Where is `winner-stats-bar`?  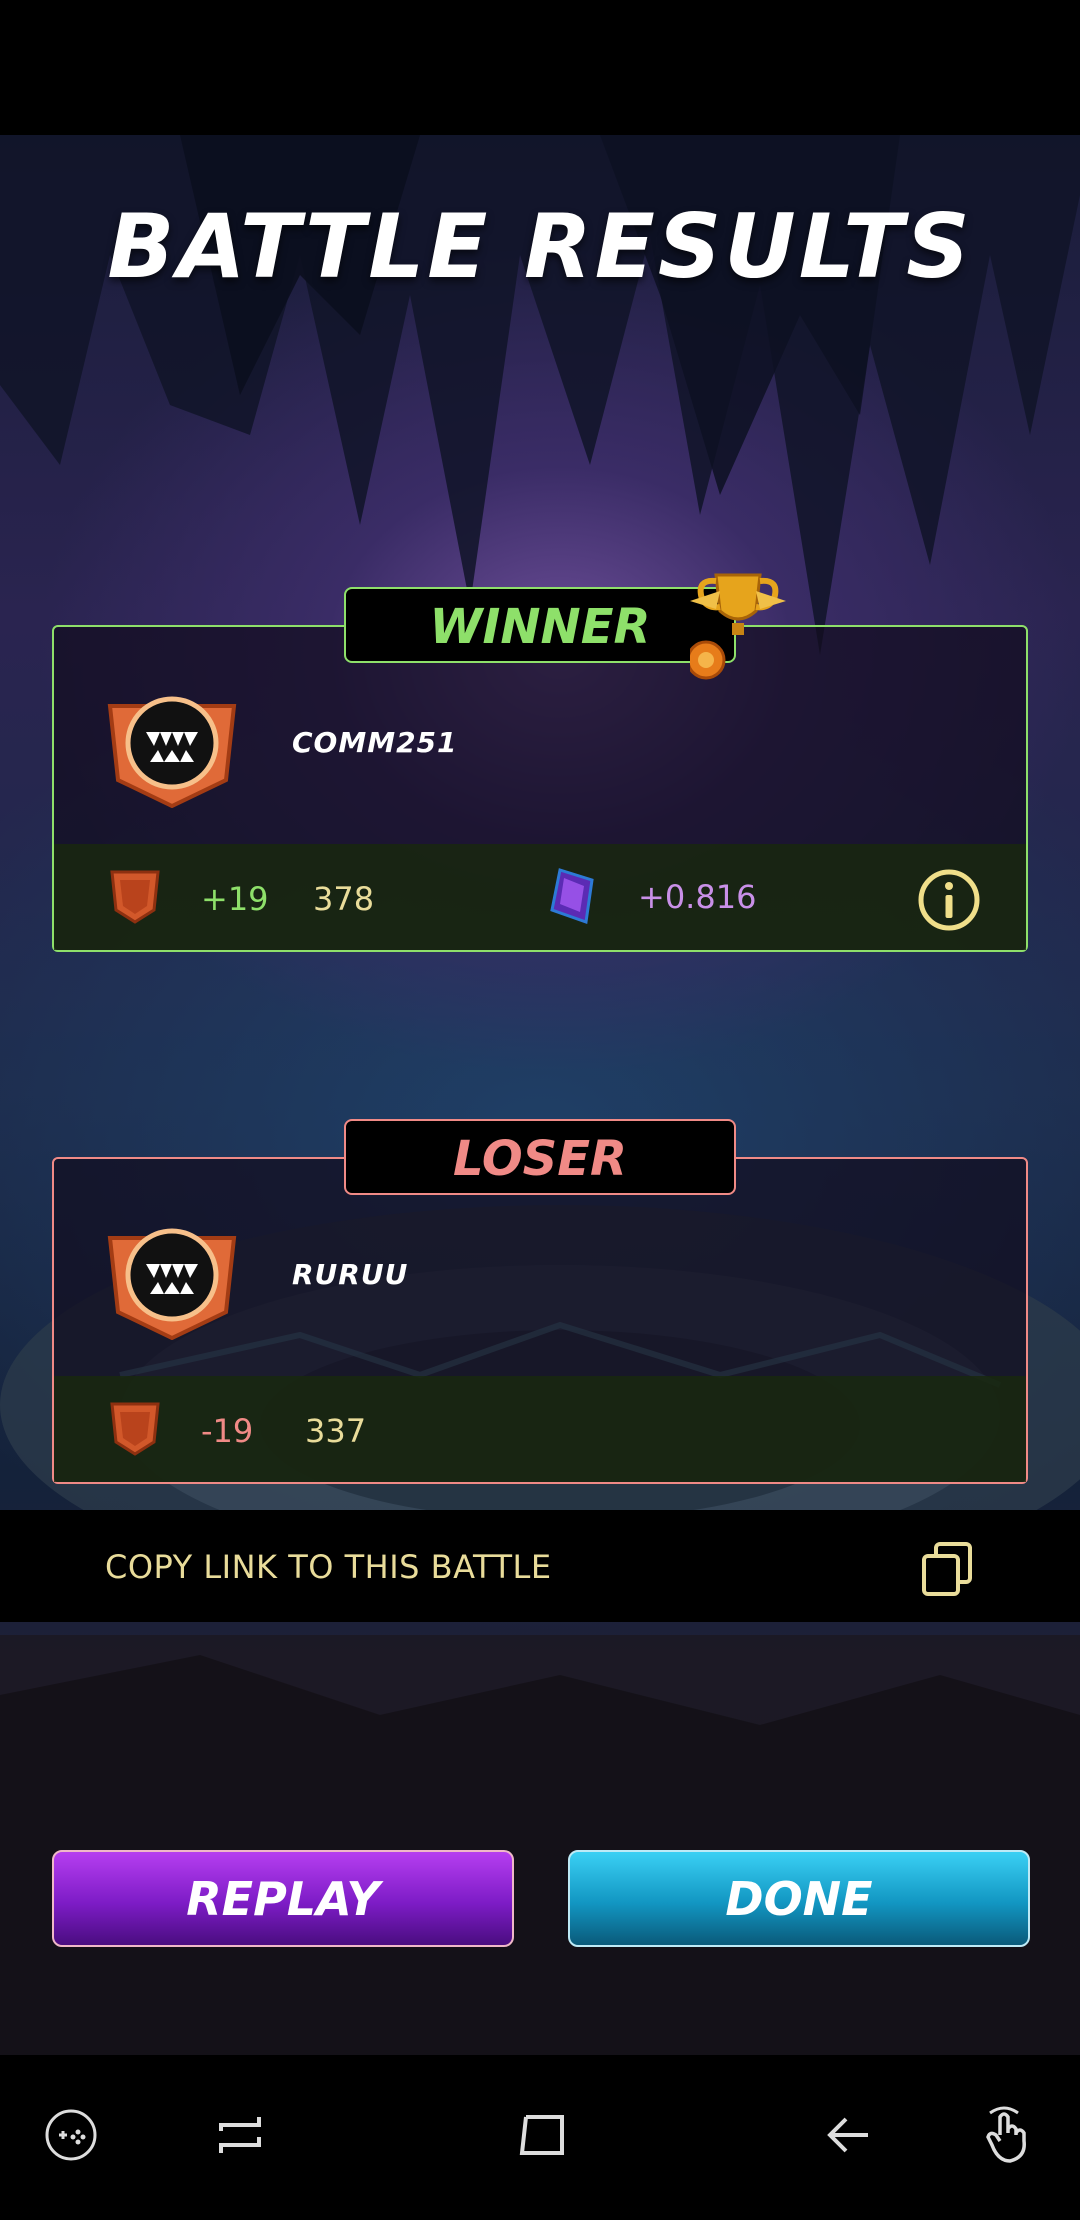
winner-stats-bar is located at coordinates (540, 897).